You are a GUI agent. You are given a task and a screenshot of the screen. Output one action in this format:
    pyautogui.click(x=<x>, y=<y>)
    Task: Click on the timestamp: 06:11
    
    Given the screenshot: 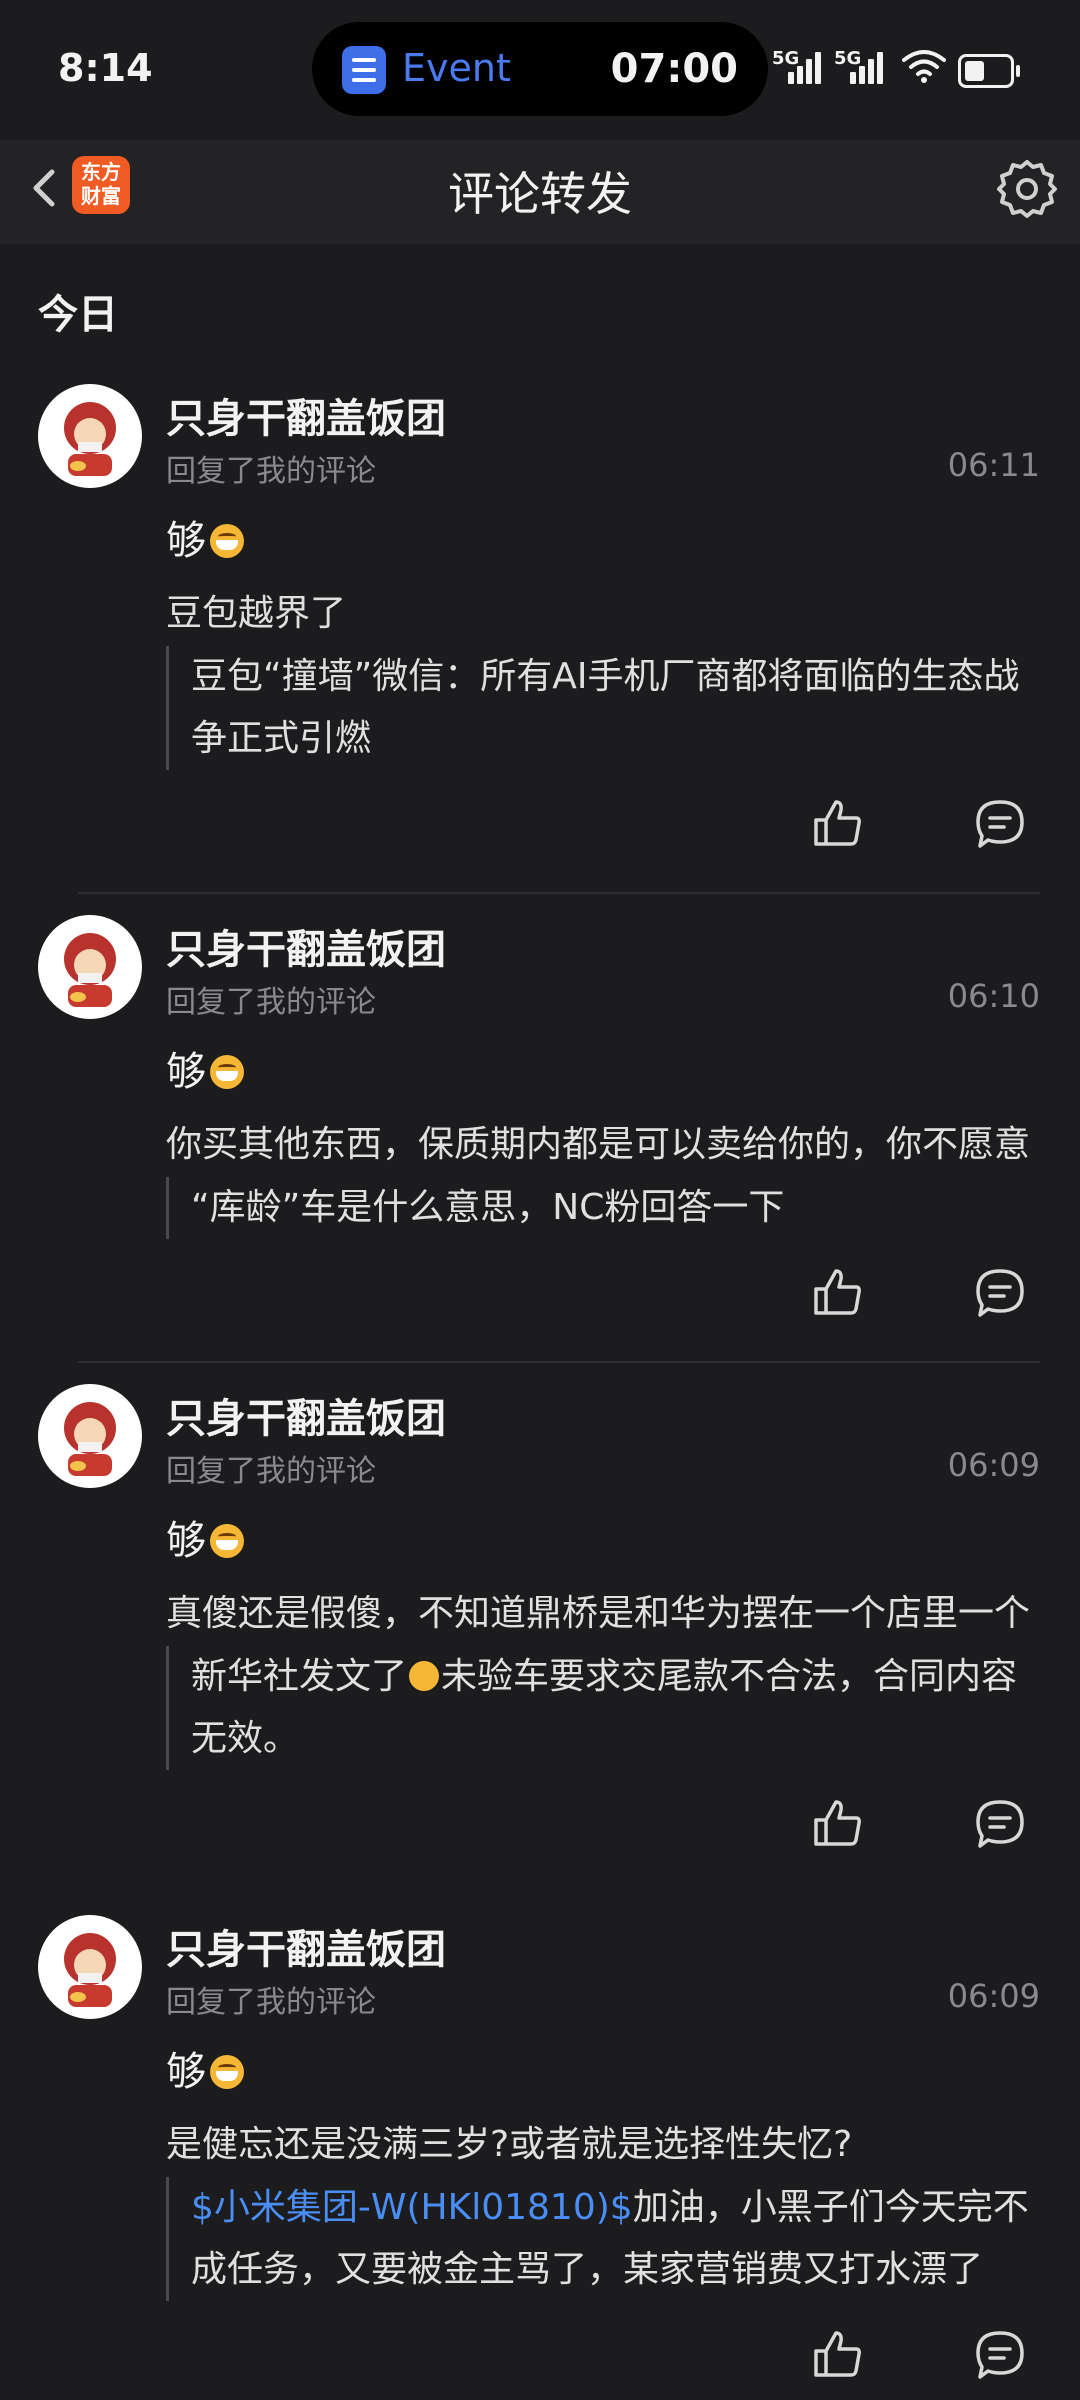 What is the action you would take?
    pyautogui.click(x=993, y=465)
    